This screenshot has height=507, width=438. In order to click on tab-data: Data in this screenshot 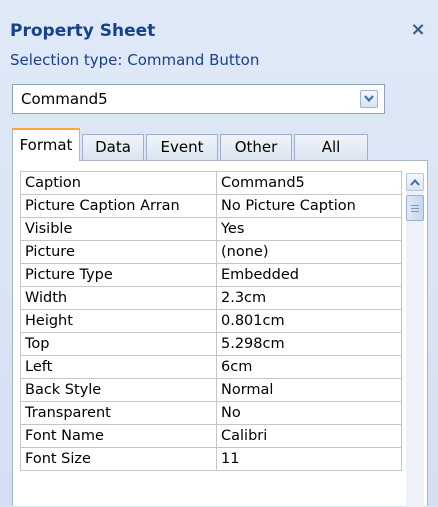, I will do `click(113, 147)`.